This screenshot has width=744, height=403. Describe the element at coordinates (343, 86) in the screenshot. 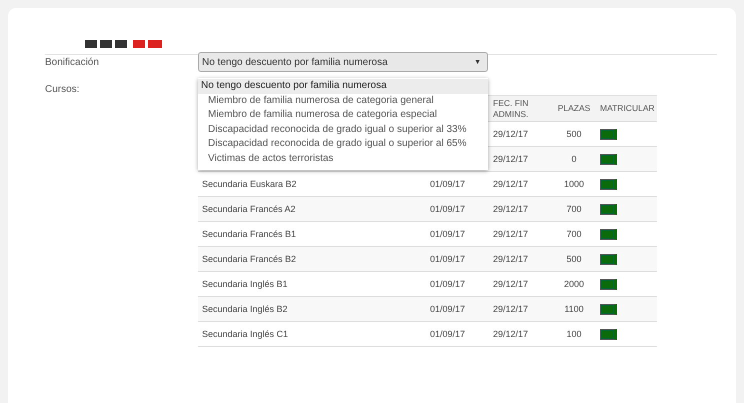

I see `dropdown-option: No tengo descuento por familia numerosa` at that location.